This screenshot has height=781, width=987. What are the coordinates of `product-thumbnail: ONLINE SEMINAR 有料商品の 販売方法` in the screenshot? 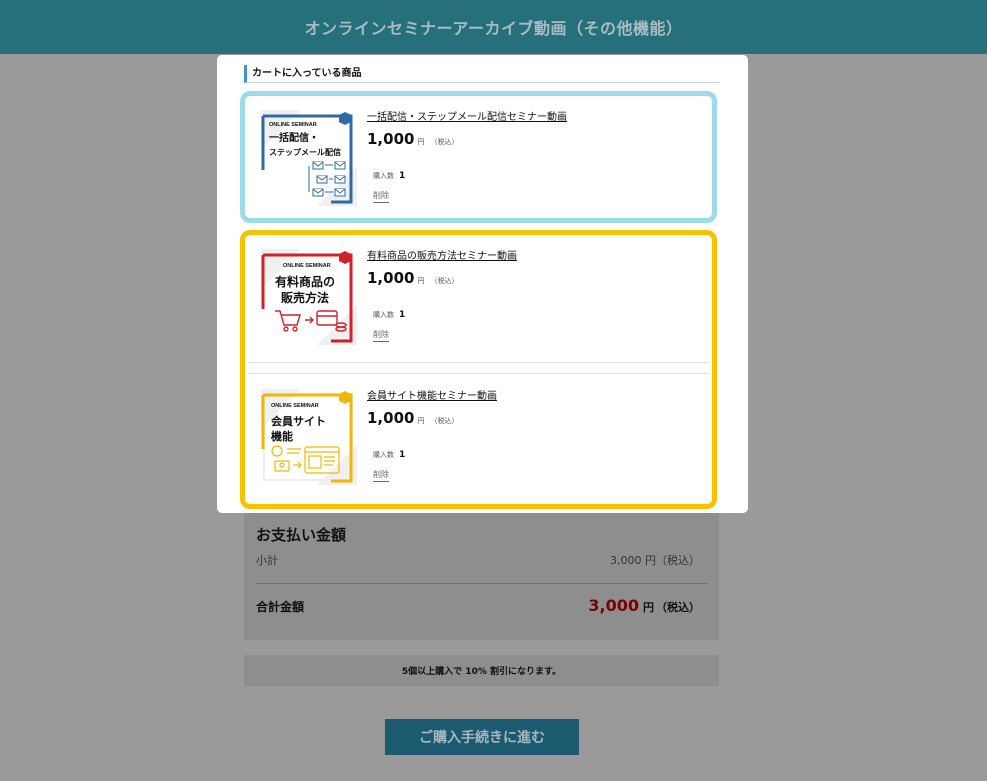 It's located at (309, 297).